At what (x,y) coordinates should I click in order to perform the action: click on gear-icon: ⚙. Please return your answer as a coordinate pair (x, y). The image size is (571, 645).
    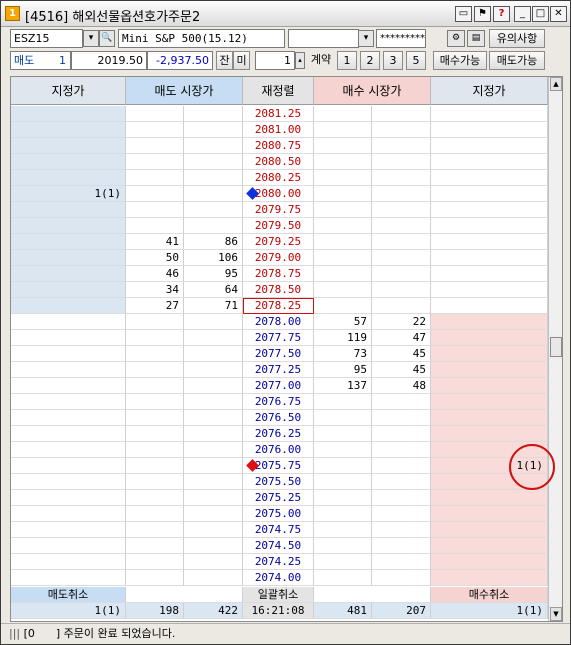
    Looking at the image, I should click on (456, 38).